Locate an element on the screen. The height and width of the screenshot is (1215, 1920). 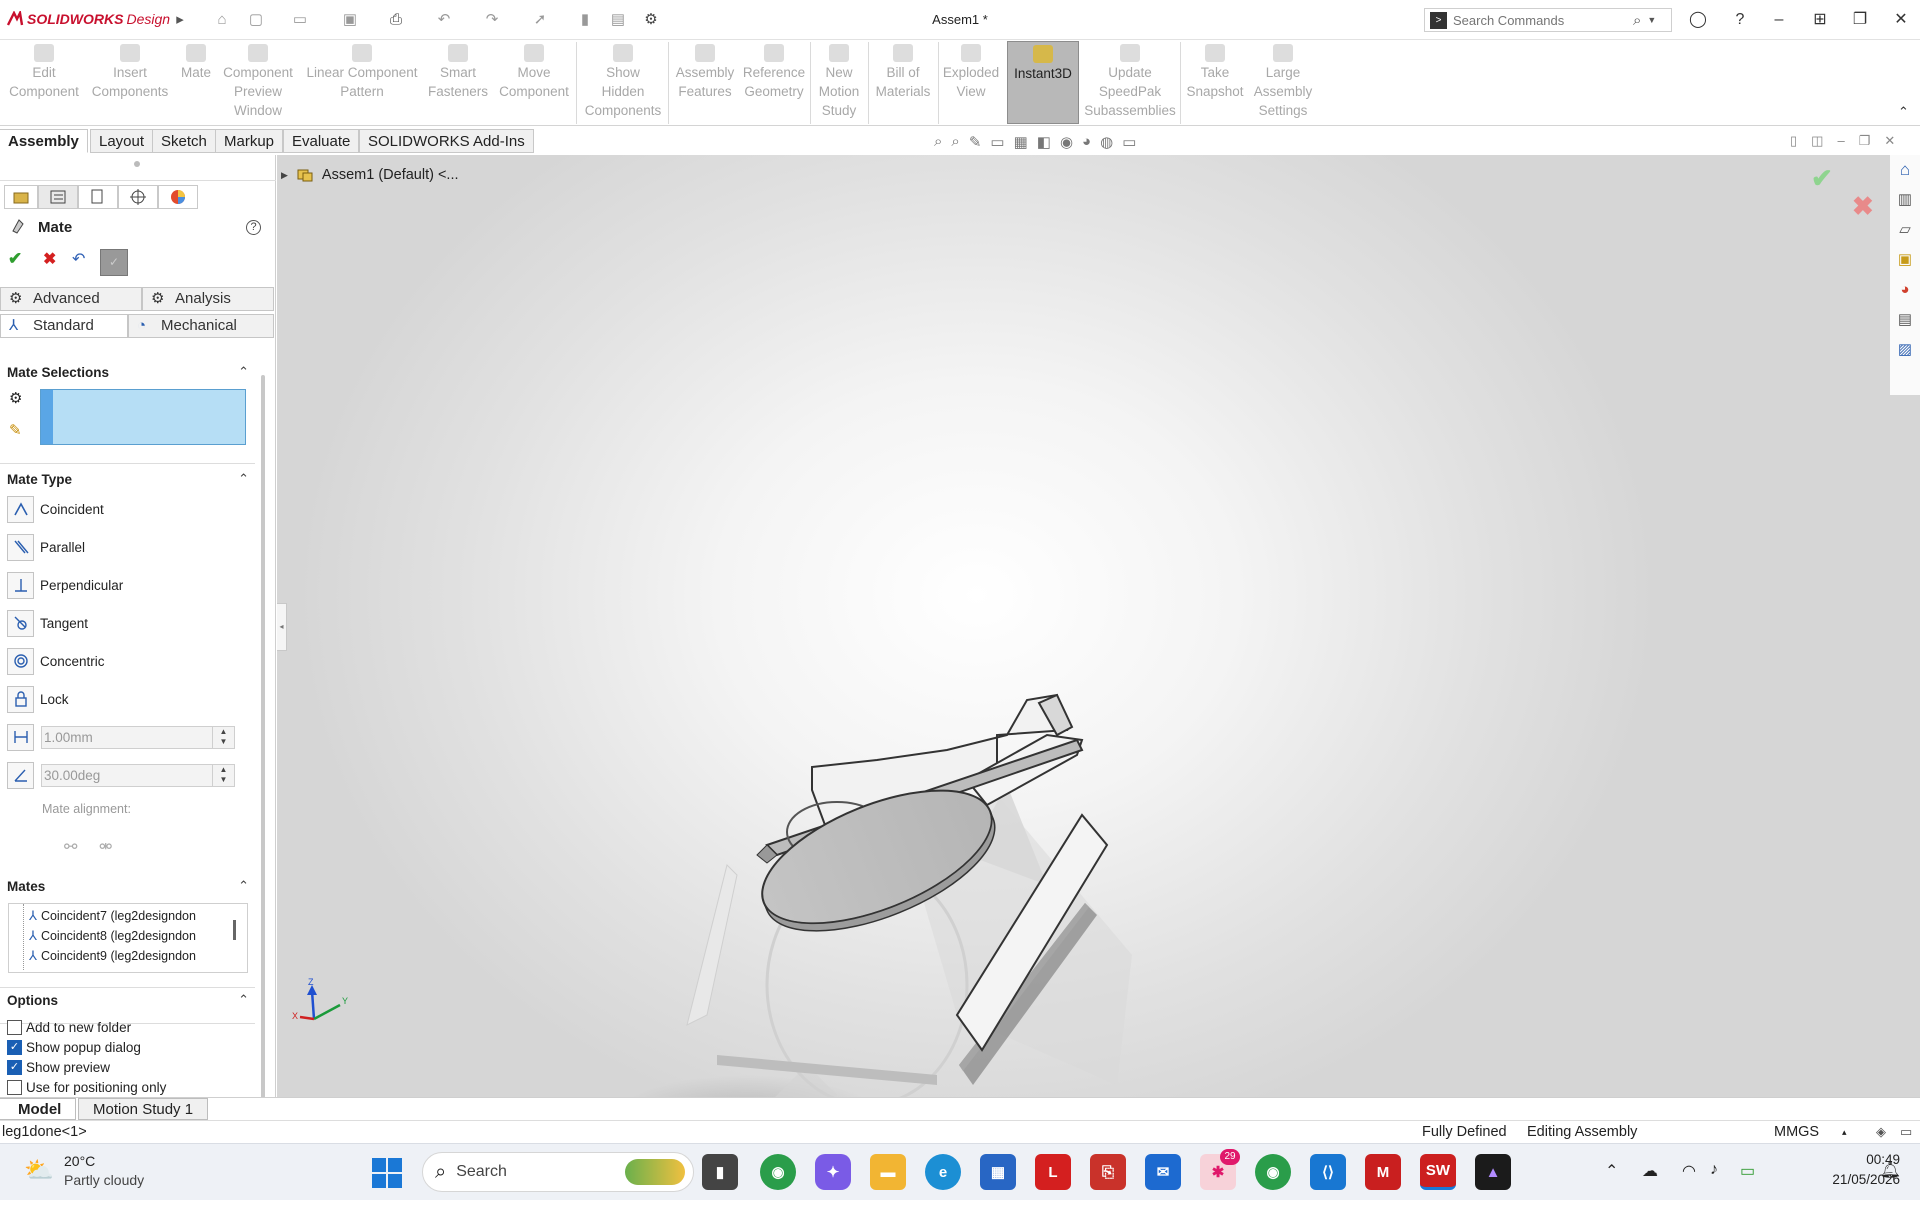
distance-spinner-icon: ▲ ▼ is located at coordinates (223, 737).